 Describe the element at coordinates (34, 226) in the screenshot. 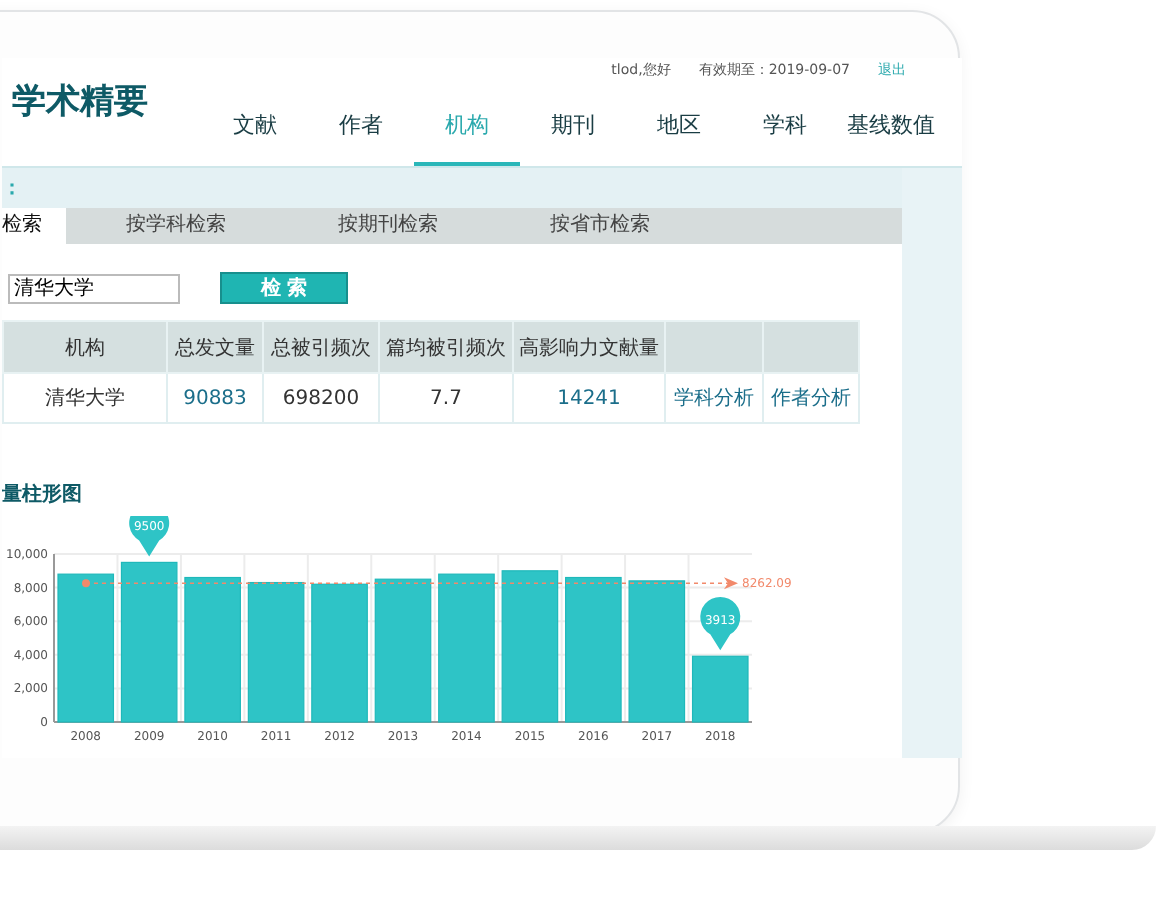

I see `search-tab: 检索` at that location.